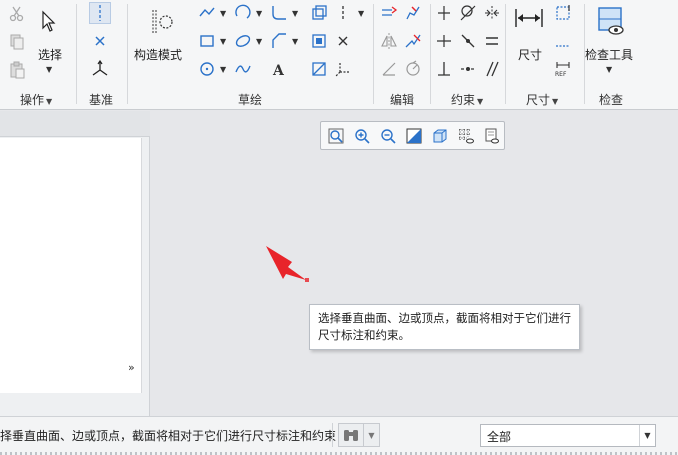  I want to click on coordinate-system-icon, so click(100, 69).